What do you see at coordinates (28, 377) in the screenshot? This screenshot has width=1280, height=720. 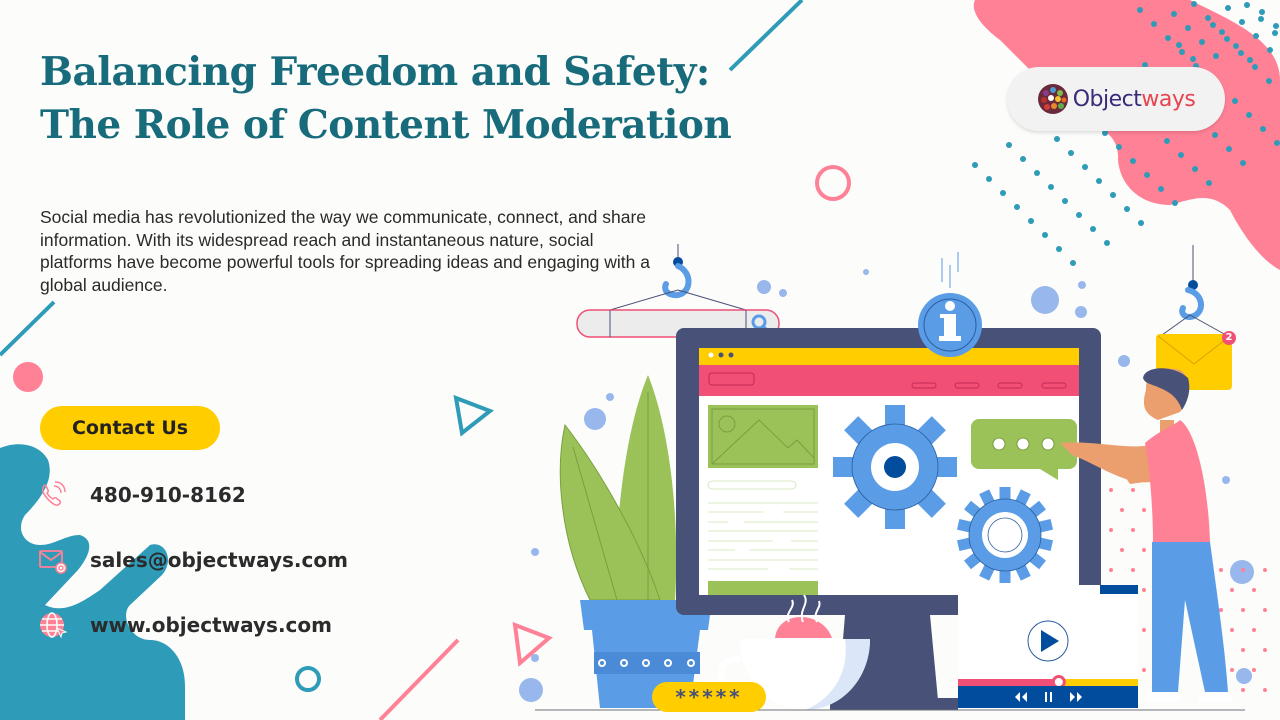 I see `pink-dot` at bounding box center [28, 377].